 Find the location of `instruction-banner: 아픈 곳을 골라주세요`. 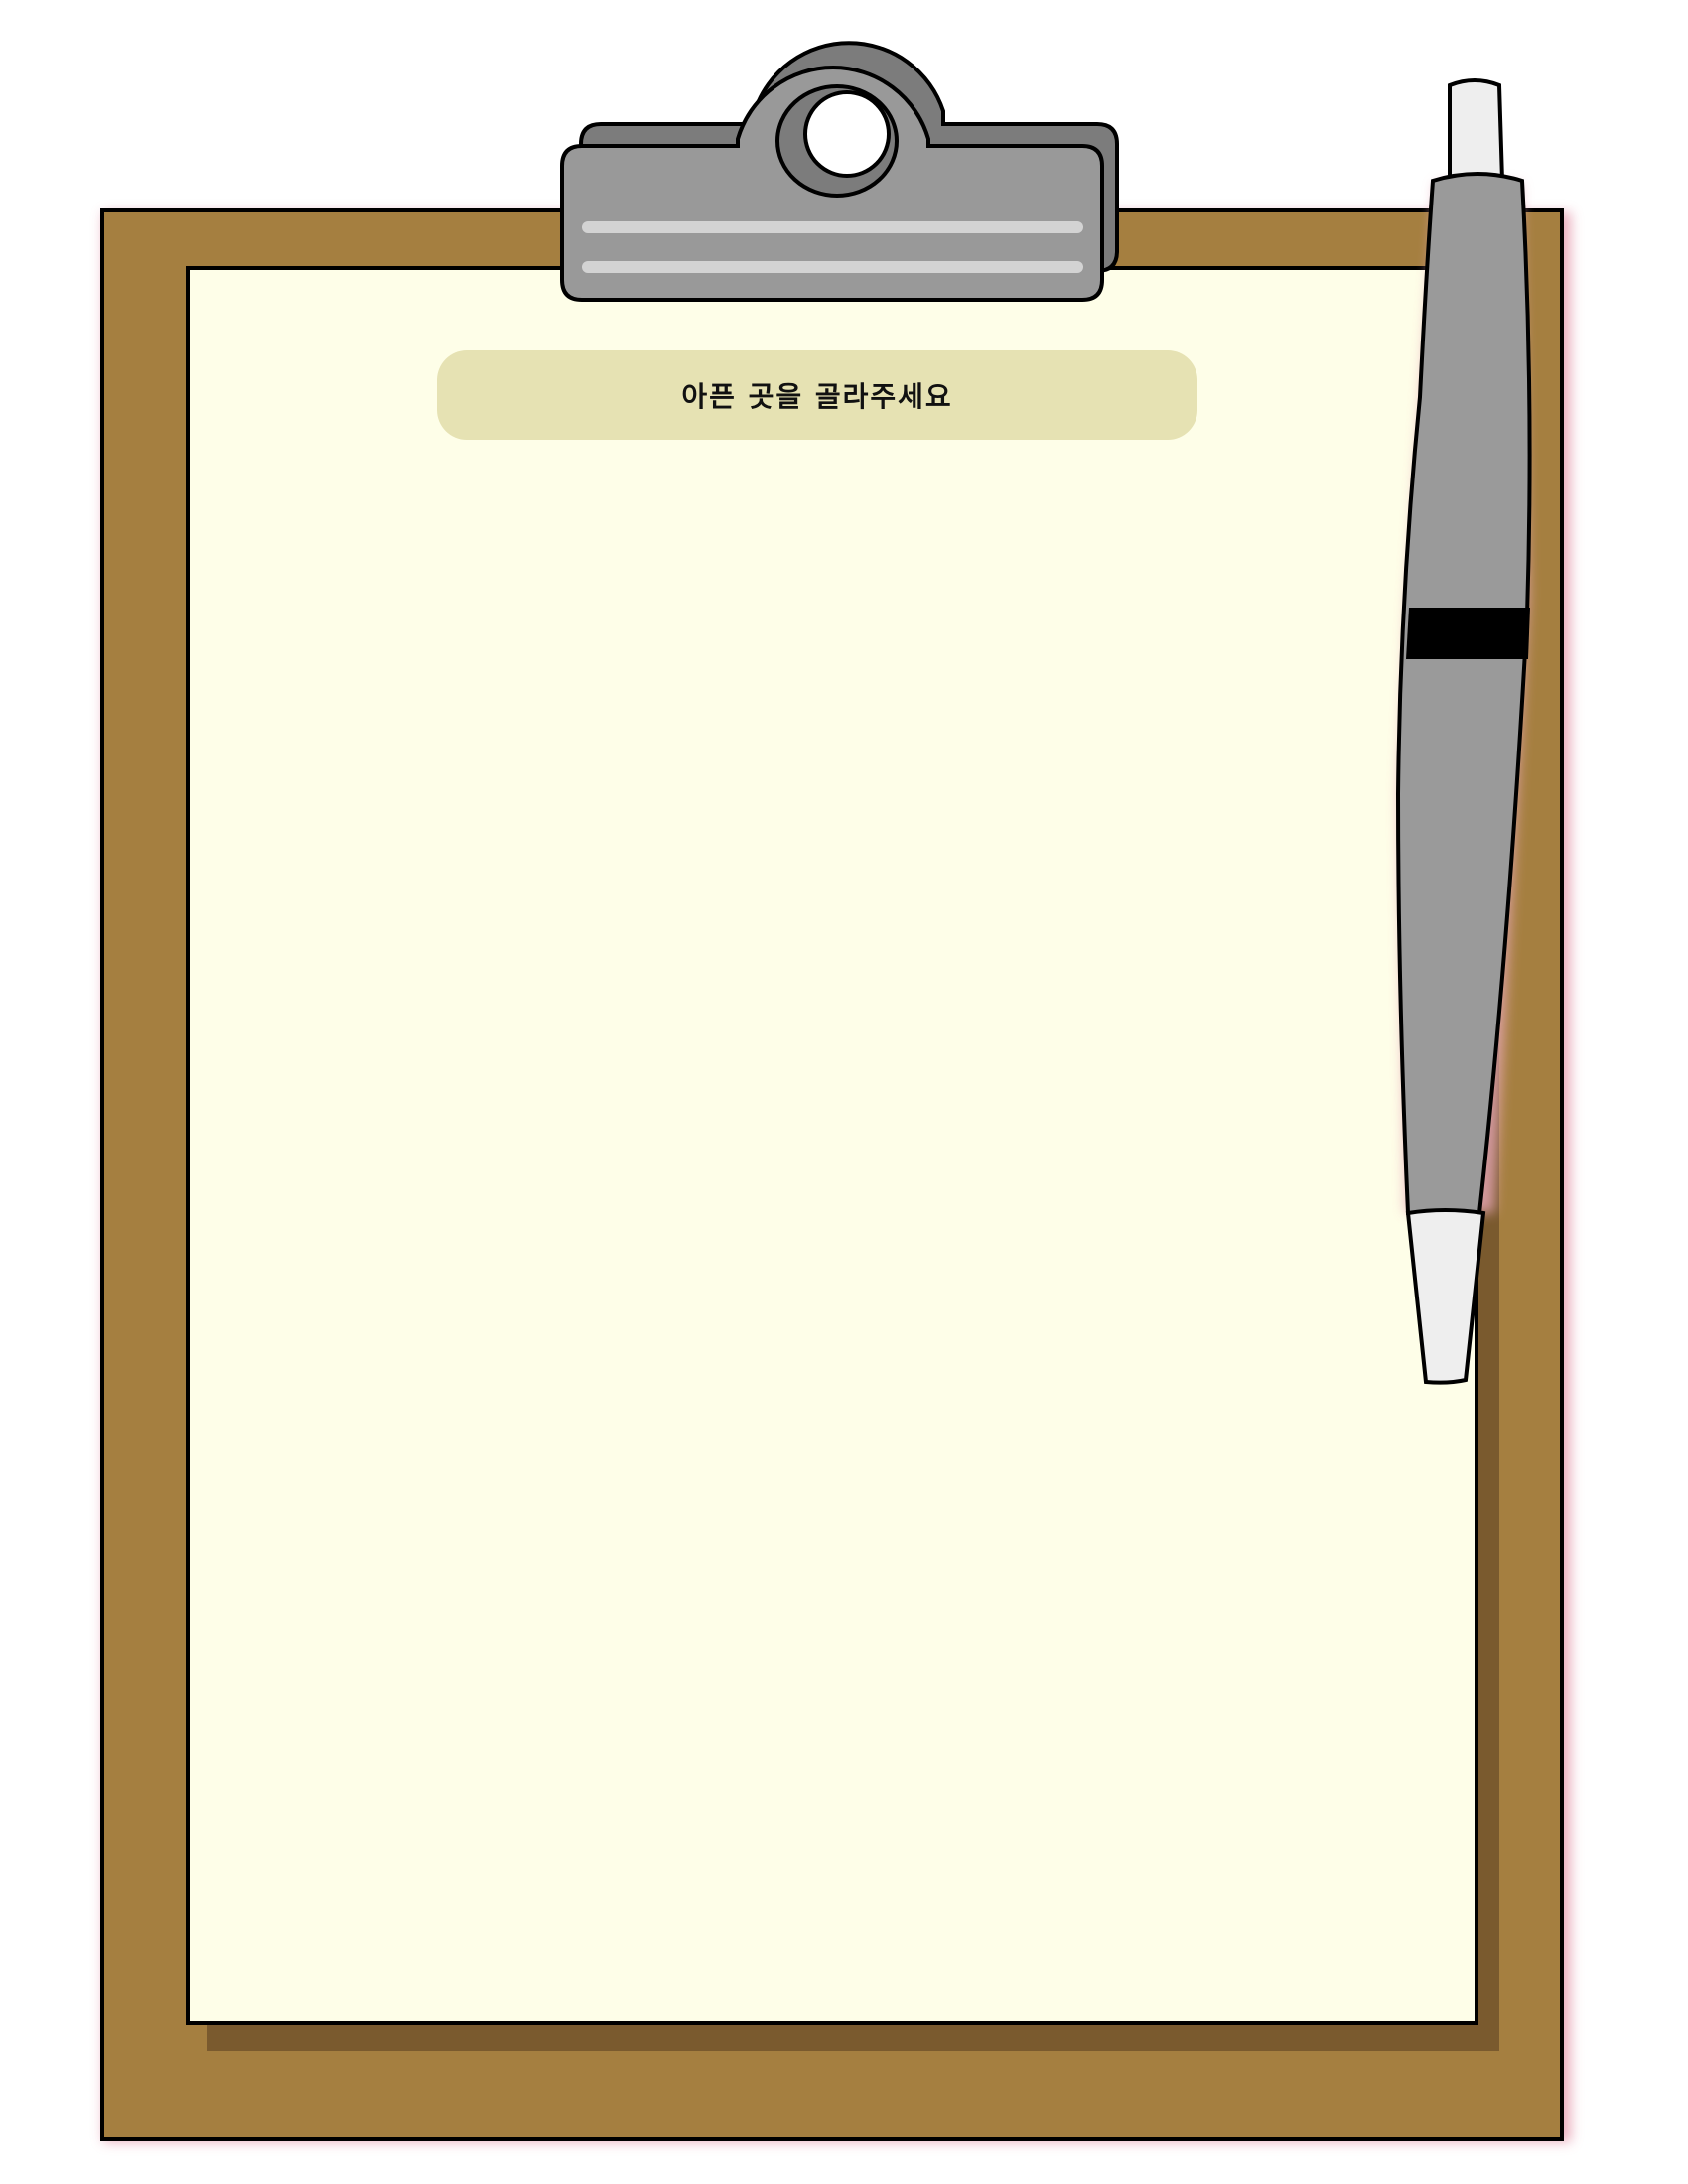

instruction-banner: 아픈 곳을 골라주세요 is located at coordinates (817, 395).